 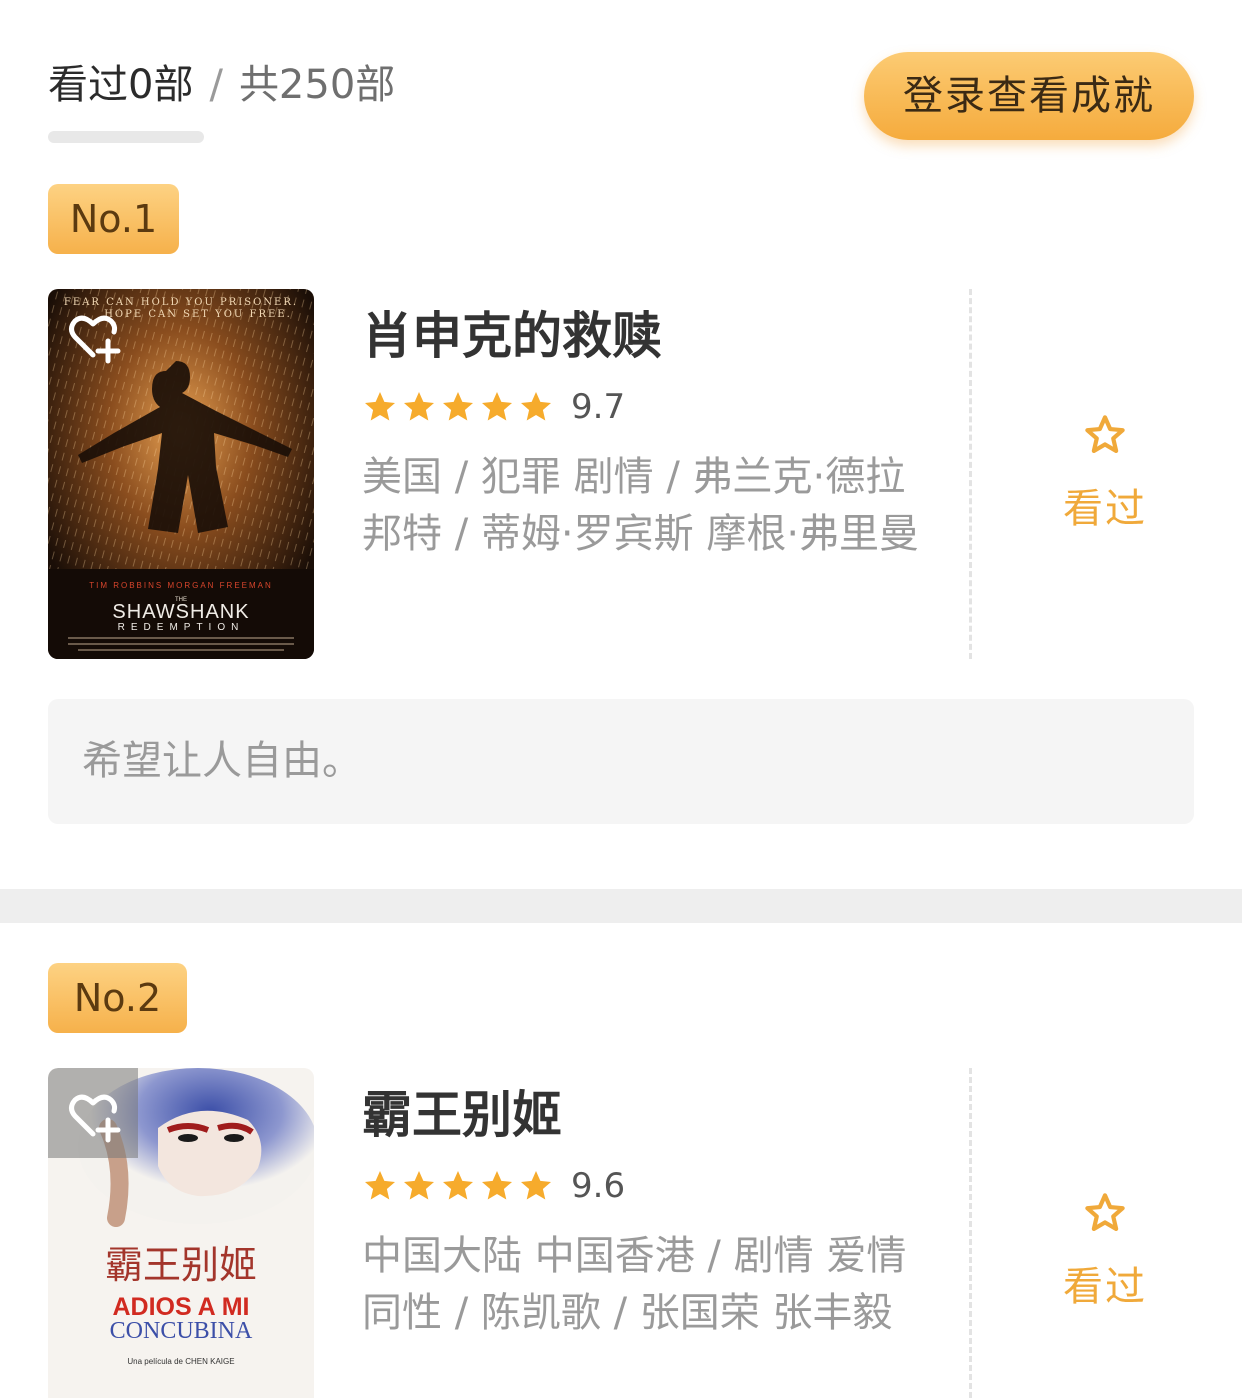 I want to click on movie-quote: 希望让人自由。, so click(x=621, y=761).